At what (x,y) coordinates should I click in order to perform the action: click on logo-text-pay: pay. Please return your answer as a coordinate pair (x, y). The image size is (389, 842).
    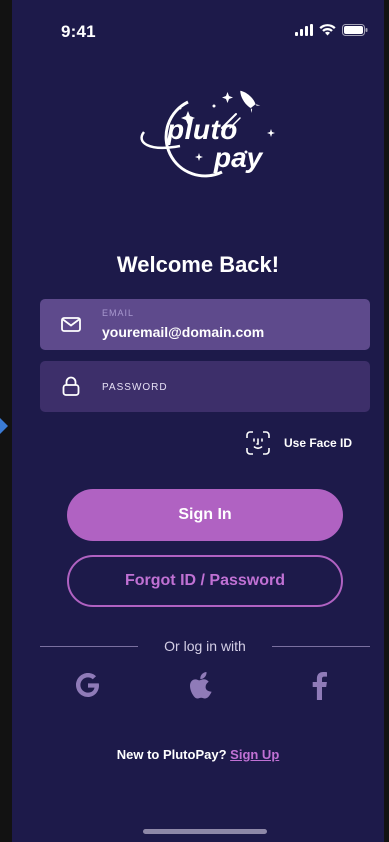
    Looking at the image, I should click on (238, 157).